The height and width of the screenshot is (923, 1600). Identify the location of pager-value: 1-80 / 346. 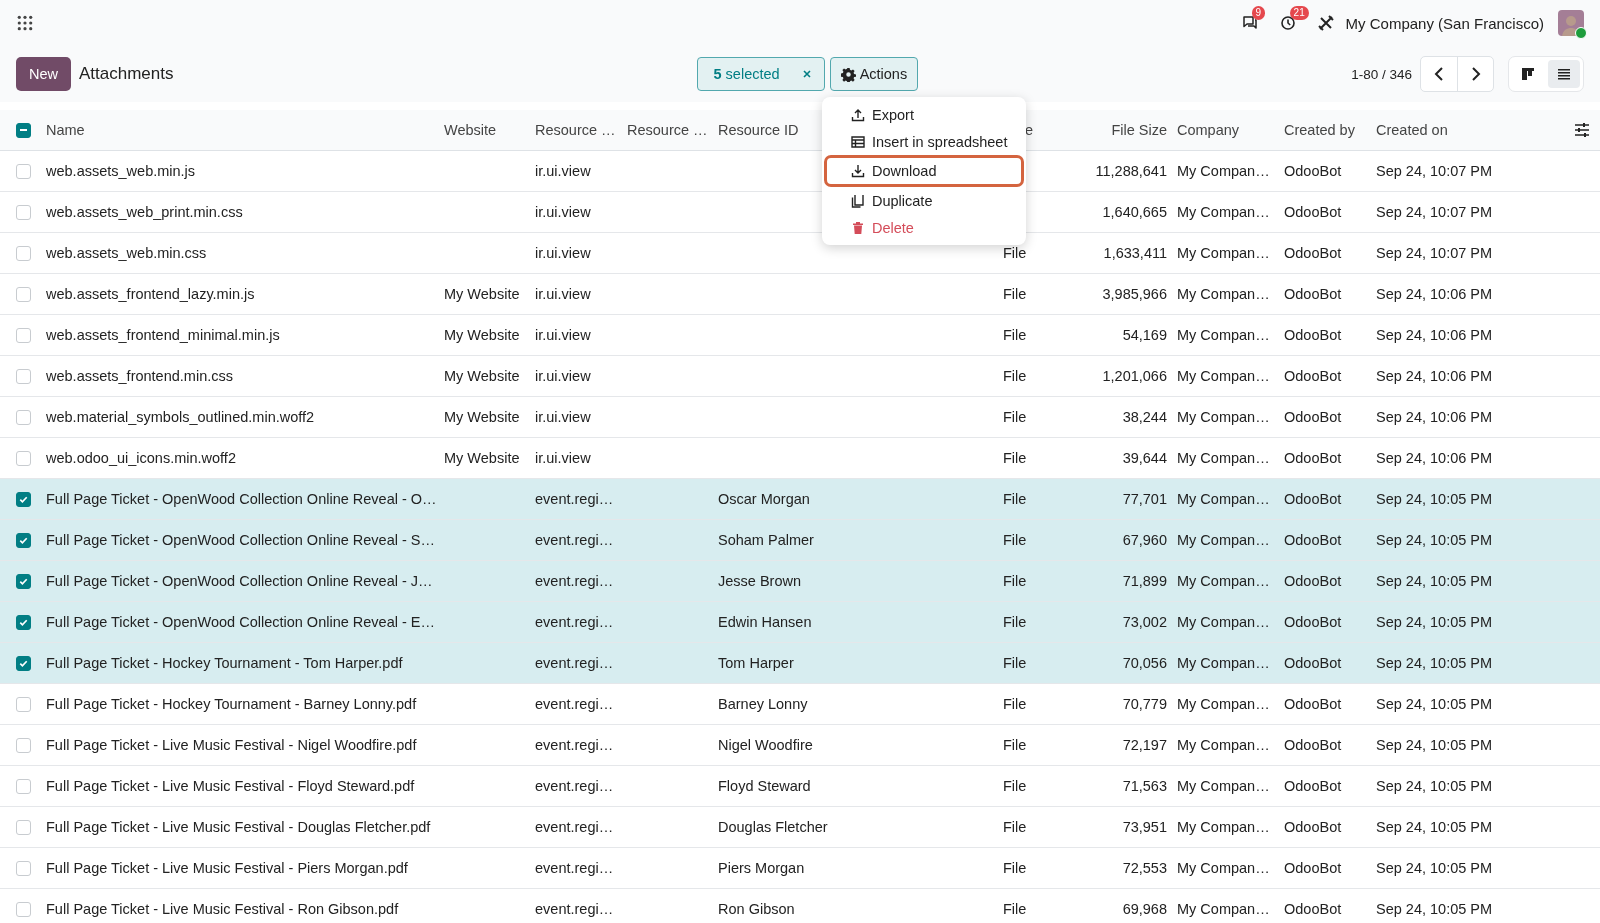
(1381, 74).